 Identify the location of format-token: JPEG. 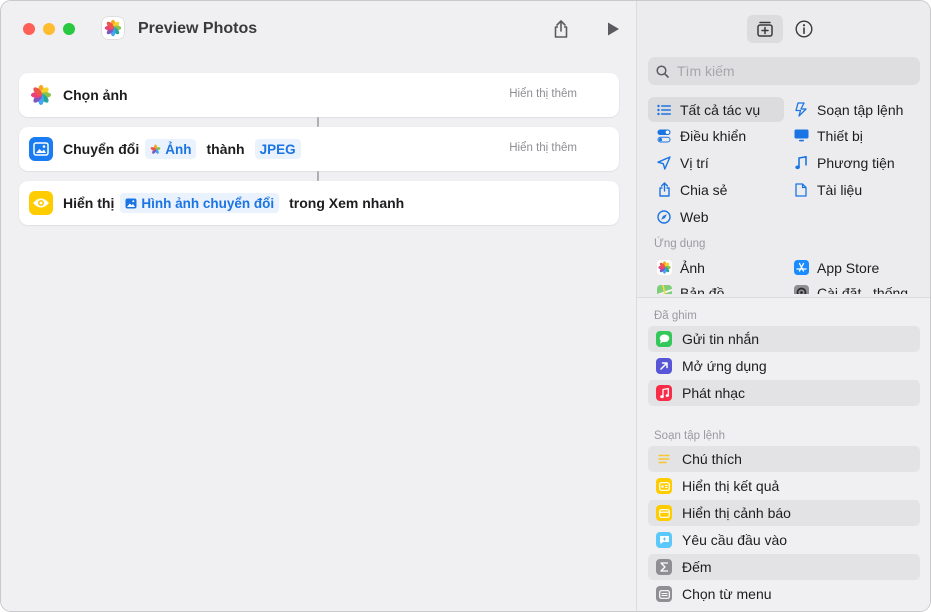
(277, 149).